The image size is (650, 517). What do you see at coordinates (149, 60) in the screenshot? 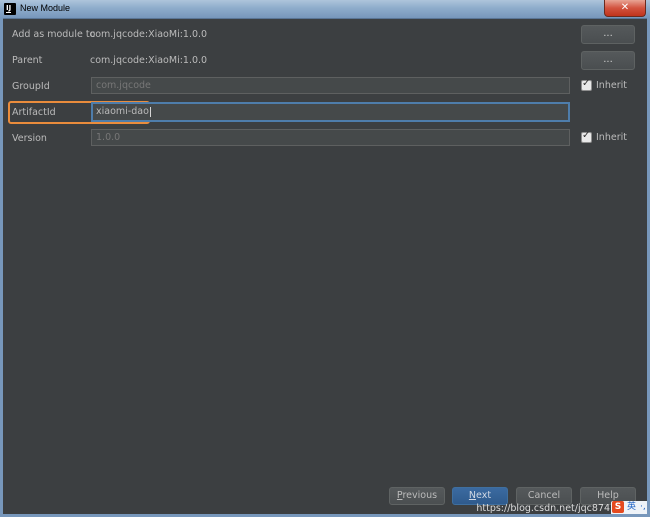
I see `parent-value: com.jqcode:XiaoMi:1.0.0` at bounding box center [149, 60].